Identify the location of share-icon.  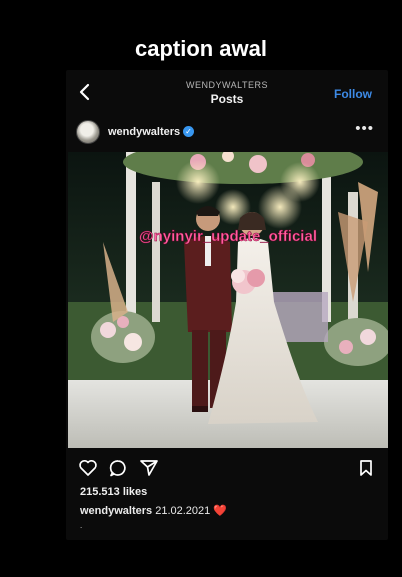
(149, 468).